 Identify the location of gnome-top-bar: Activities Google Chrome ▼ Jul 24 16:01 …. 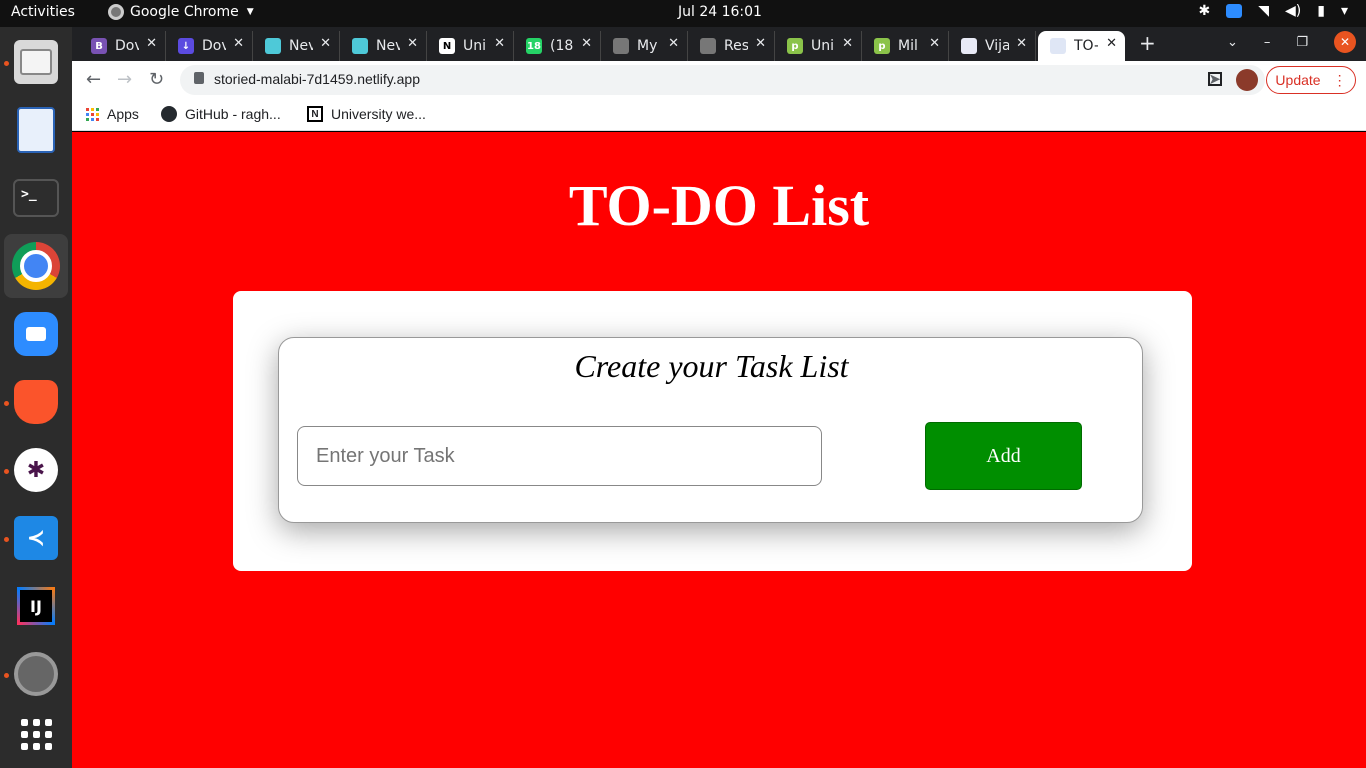
(683, 13).